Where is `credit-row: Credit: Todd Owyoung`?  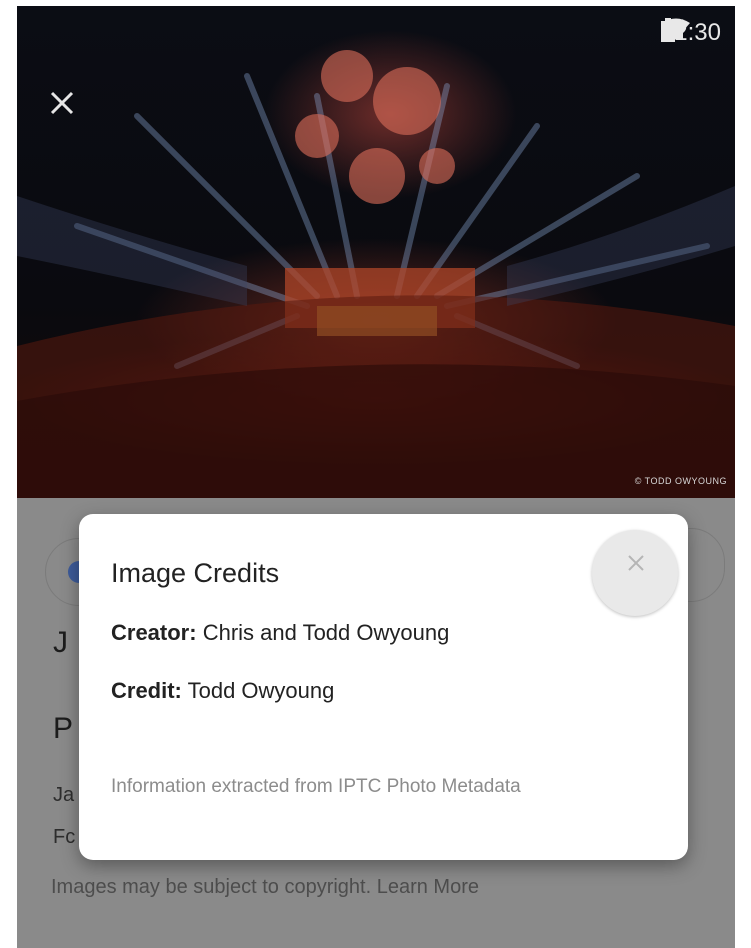 credit-row: Credit: Todd Owyoung is located at coordinates (222, 691).